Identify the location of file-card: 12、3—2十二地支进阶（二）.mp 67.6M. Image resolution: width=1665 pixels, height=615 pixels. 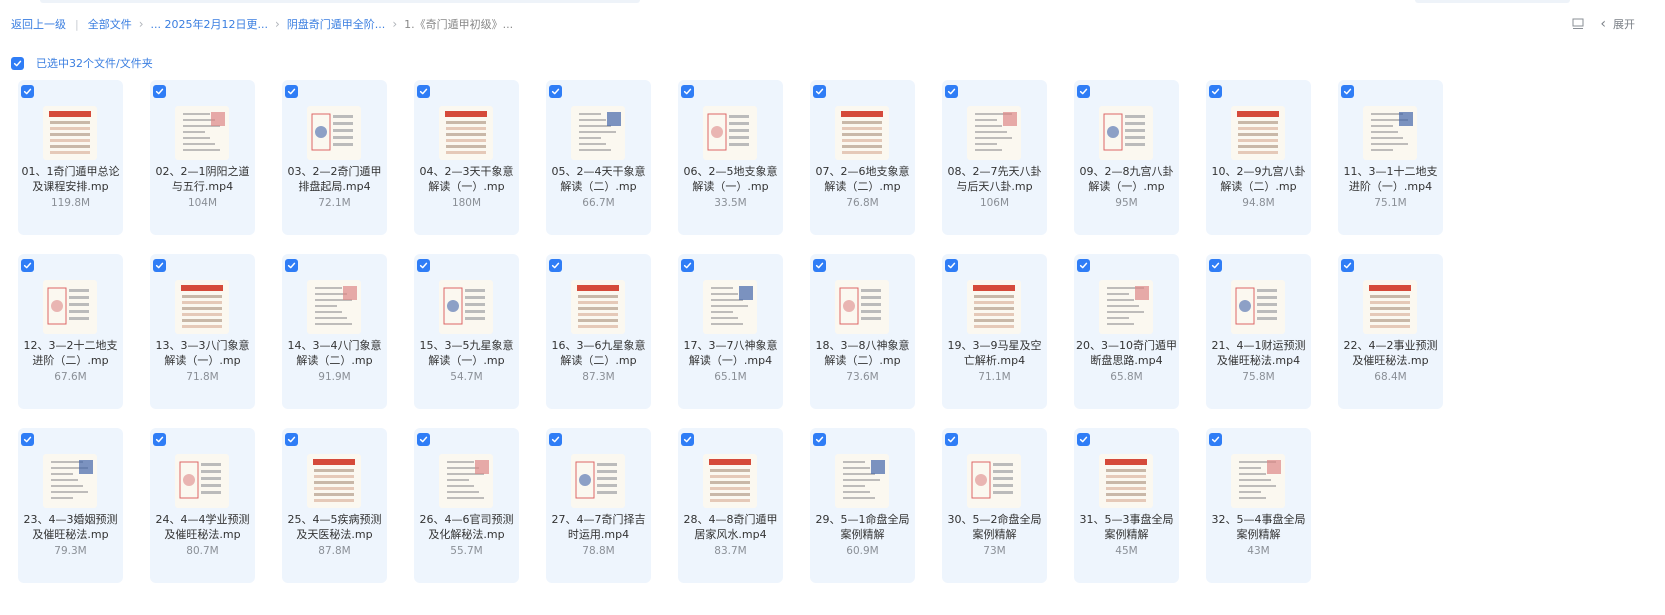
(70, 331).